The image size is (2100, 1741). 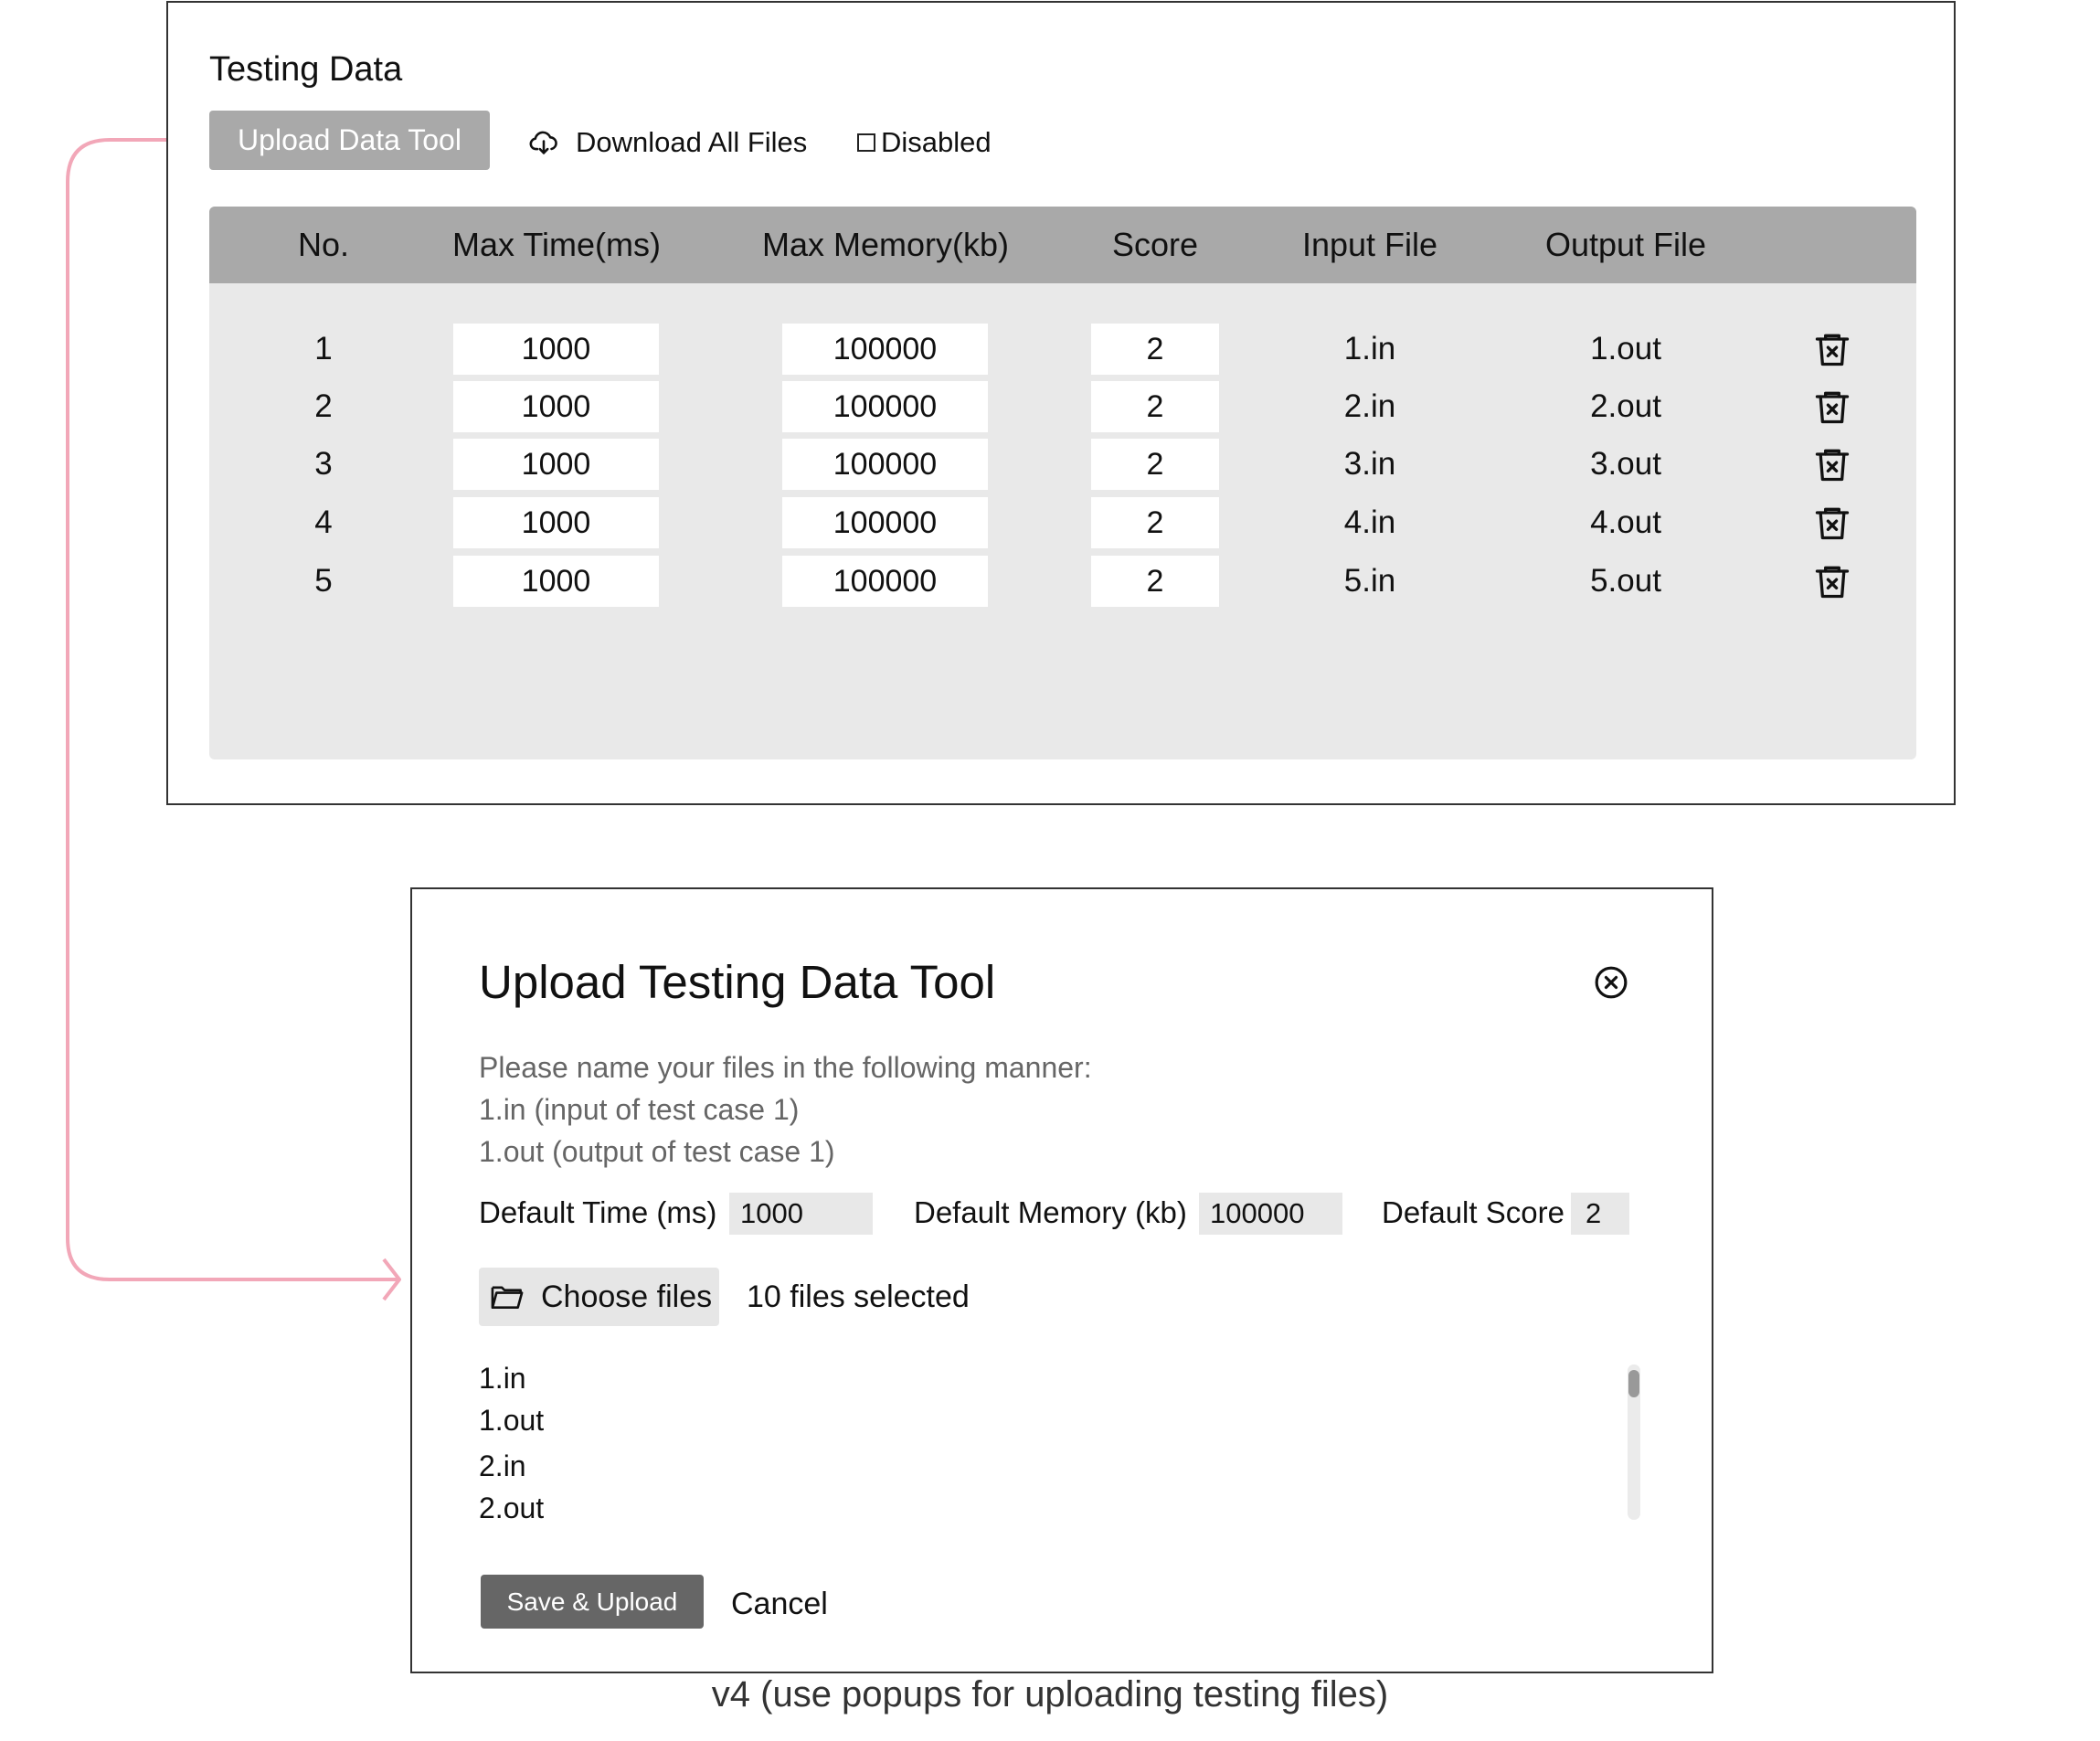 I want to click on cloud-download-icon, so click(x=543, y=142).